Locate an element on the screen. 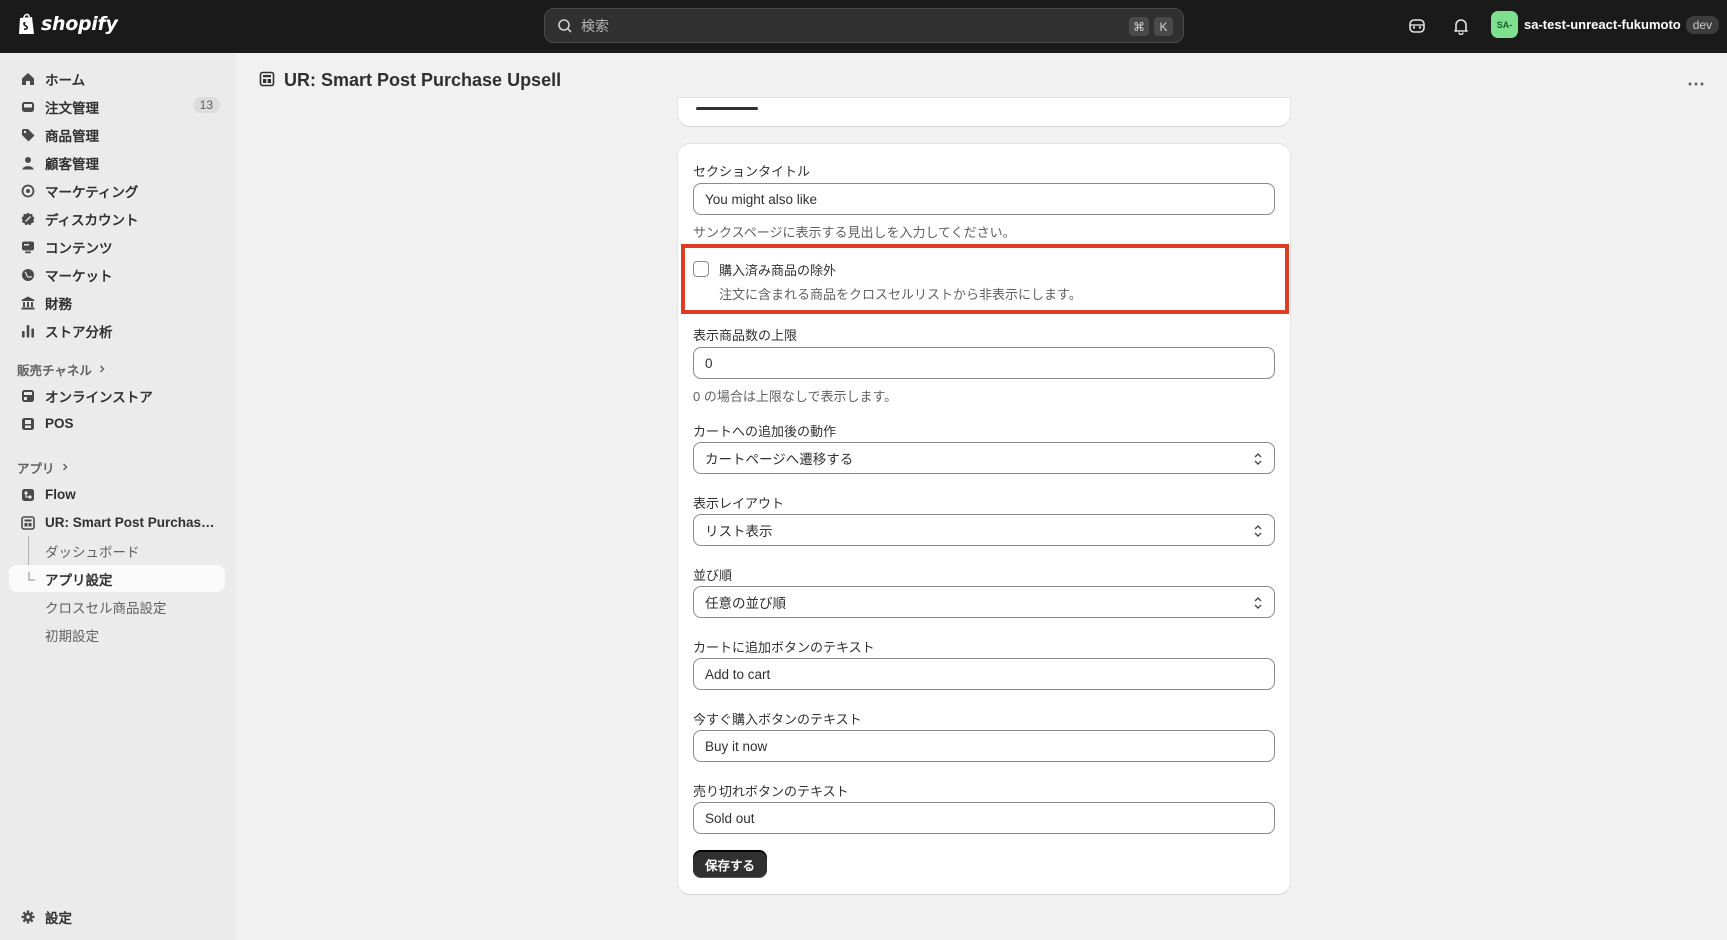  sidebar-item-analytics: ストア分析 is located at coordinates (117, 330).